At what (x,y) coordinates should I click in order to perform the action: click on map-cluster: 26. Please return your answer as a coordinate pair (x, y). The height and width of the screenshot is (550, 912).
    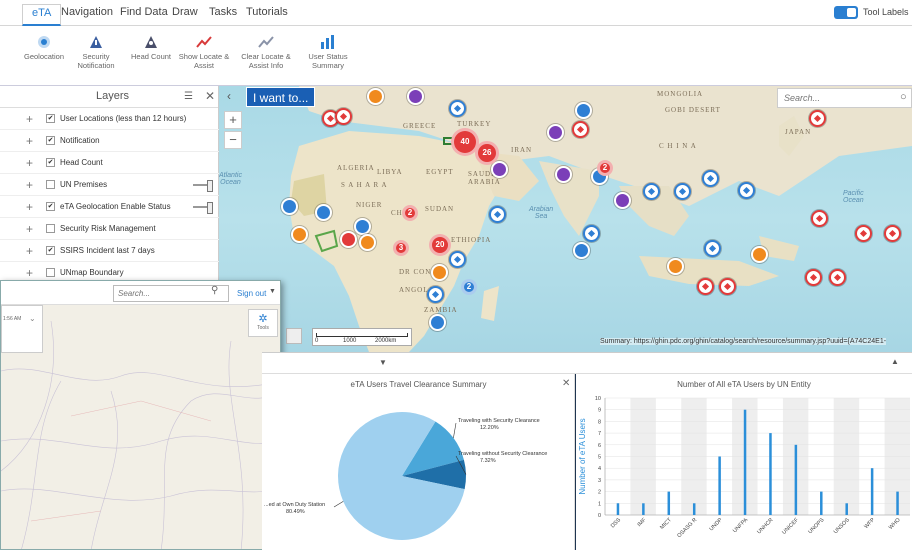
    Looking at the image, I should click on (487, 153).